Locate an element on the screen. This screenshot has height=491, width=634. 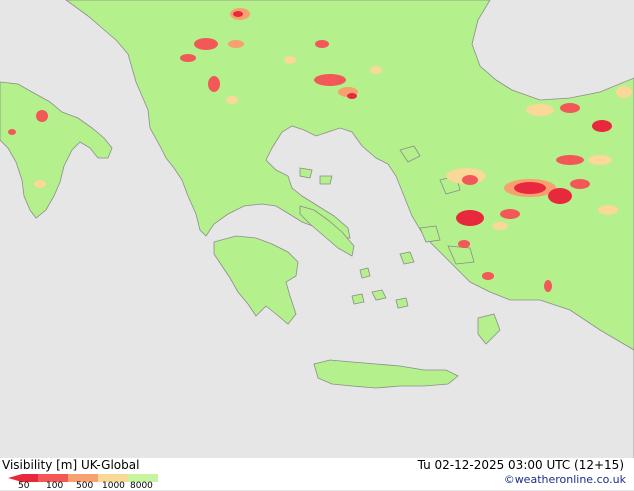
valid-time: Tu 02-12-2025 03:00 UTC (12+15) is located at coordinates (520, 465).